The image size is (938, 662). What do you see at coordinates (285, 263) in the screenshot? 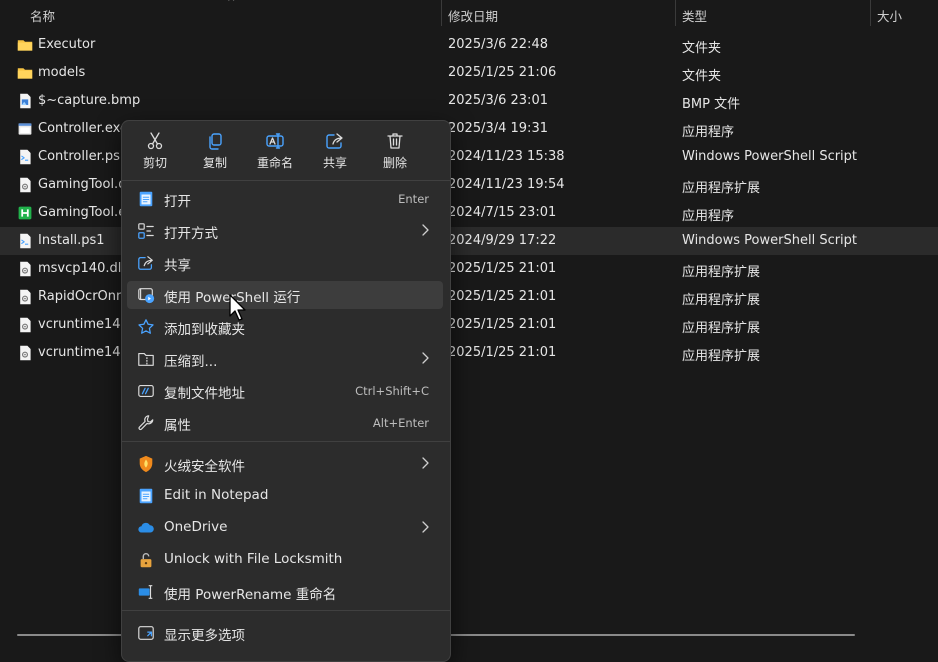
I see `menu-item: 共享` at bounding box center [285, 263].